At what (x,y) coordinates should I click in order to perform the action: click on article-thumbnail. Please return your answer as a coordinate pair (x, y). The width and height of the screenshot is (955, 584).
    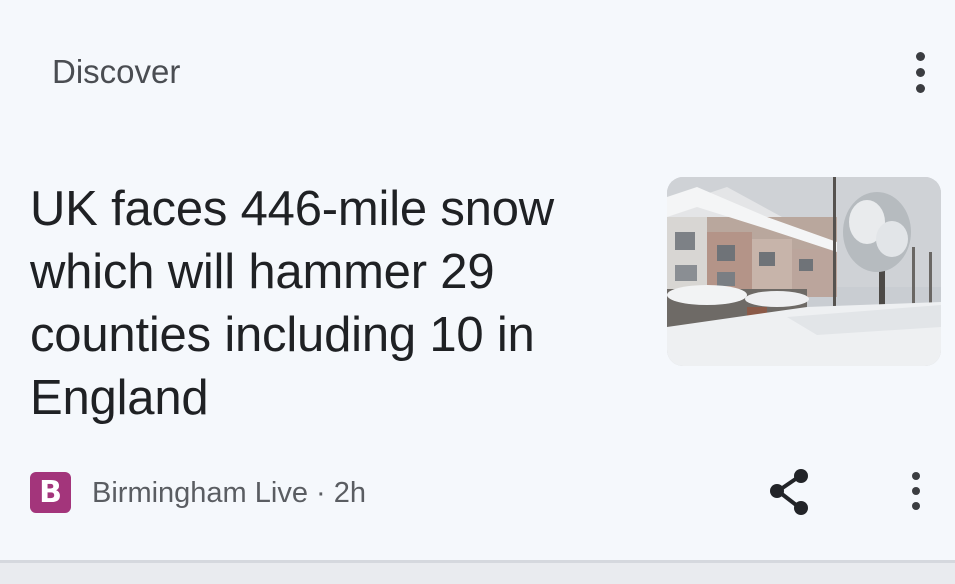
    Looking at the image, I should click on (804, 271).